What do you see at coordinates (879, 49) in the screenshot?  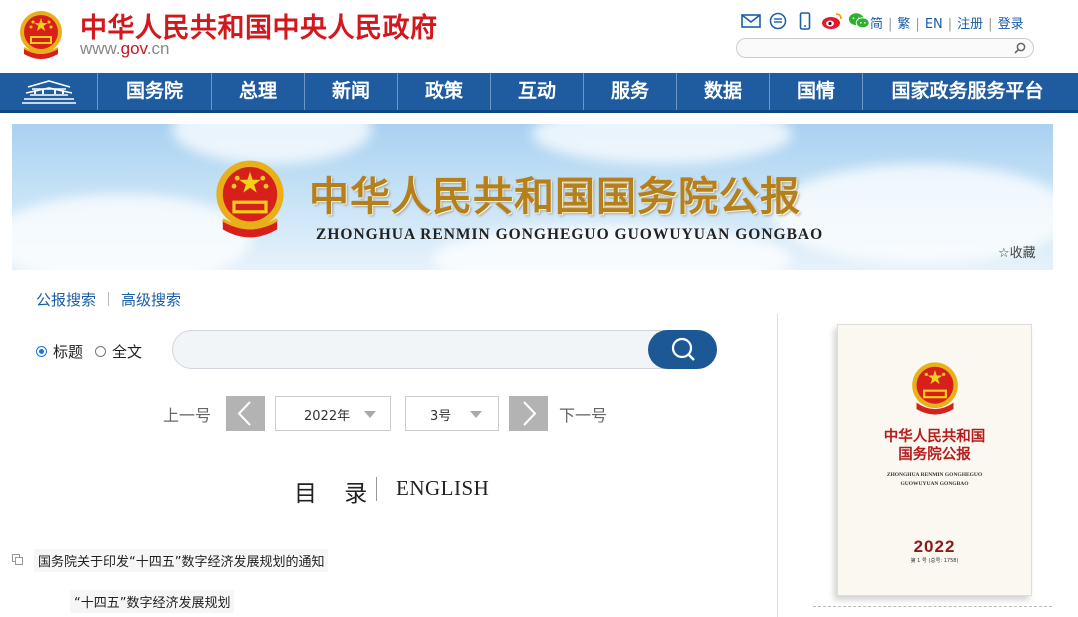 I see `header-search-input` at bounding box center [879, 49].